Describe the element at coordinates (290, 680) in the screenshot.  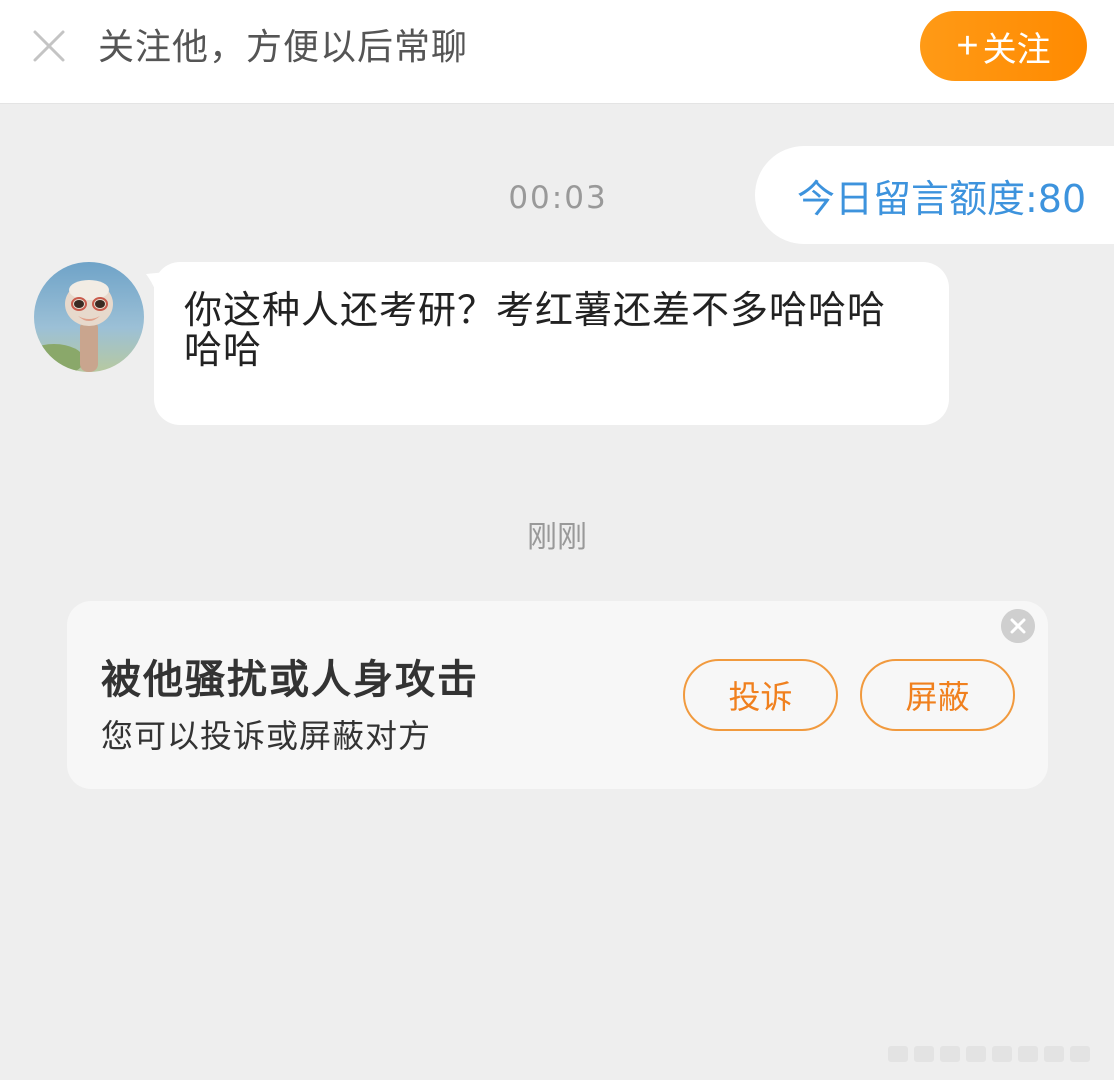
I see `report-title: 被他骚扰或人身攻击` at that location.